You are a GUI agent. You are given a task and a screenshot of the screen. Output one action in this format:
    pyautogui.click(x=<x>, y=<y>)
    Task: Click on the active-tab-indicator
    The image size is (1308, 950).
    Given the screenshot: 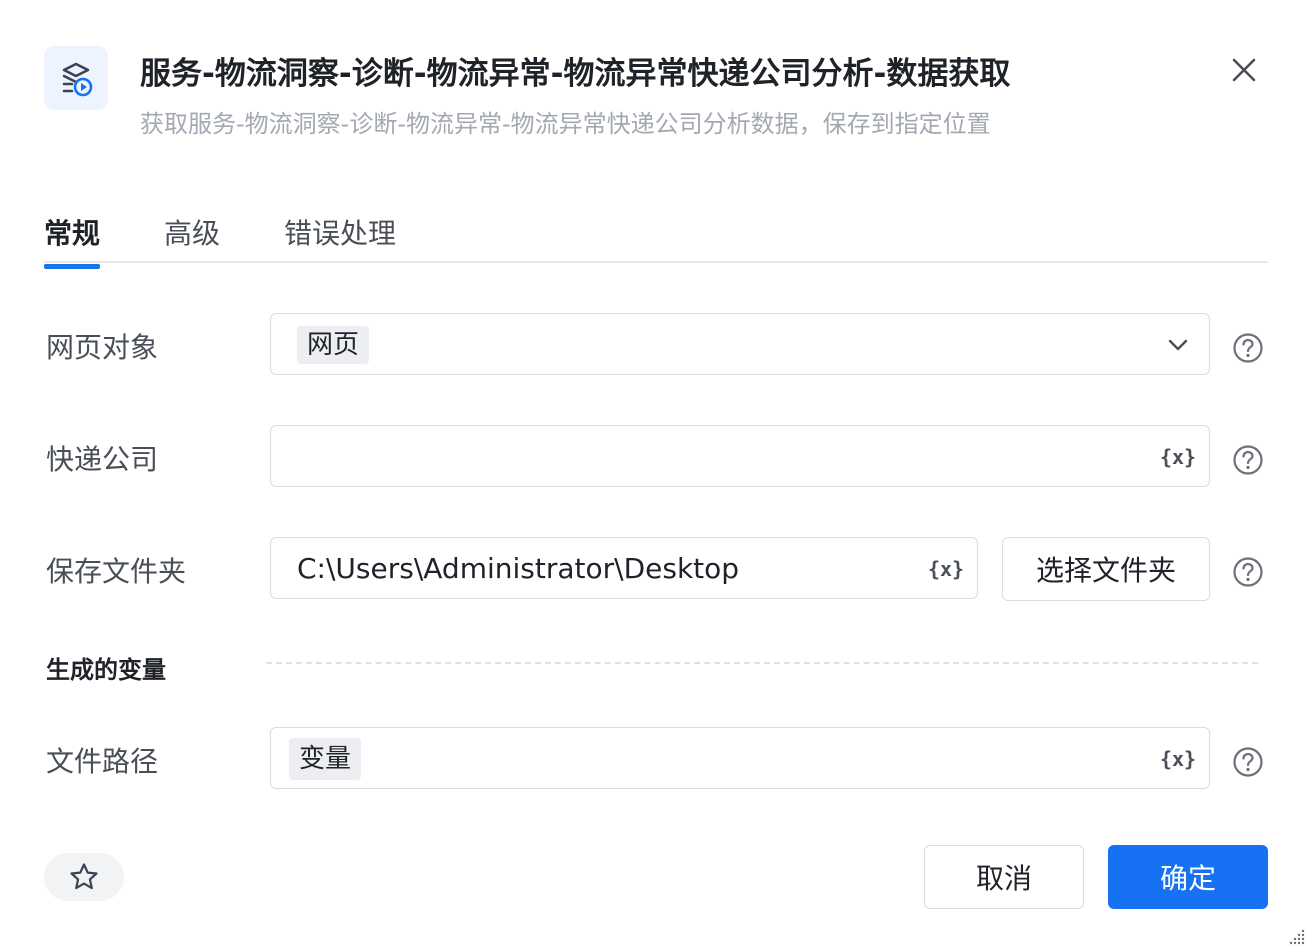 What is the action you would take?
    pyautogui.click(x=72, y=266)
    